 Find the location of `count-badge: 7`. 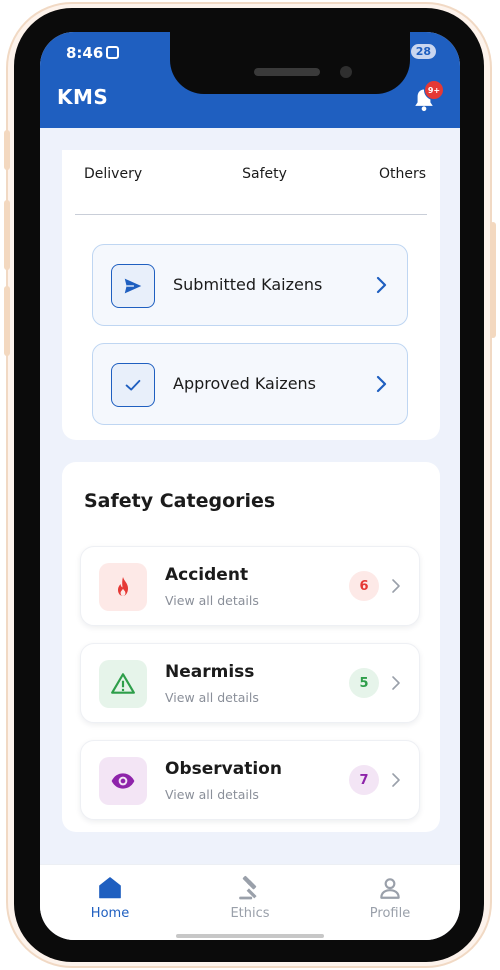

count-badge: 7 is located at coordinates (364, 780).